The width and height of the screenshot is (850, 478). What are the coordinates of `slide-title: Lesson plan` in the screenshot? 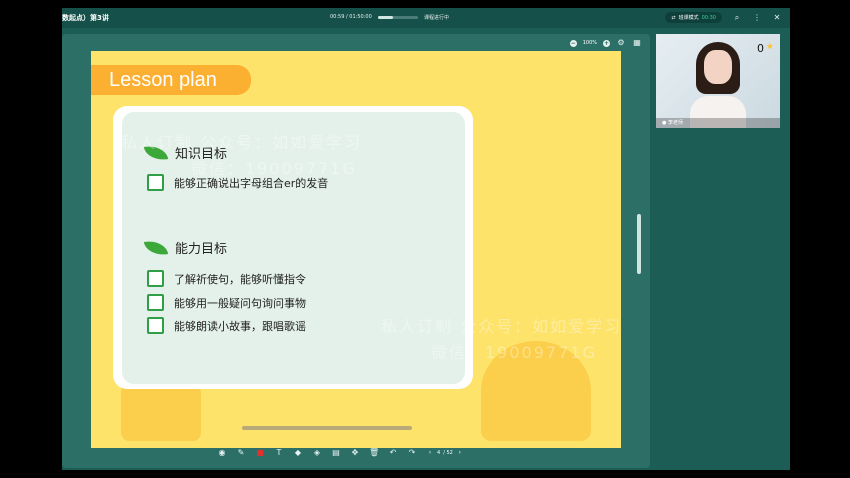 It's located at (163, 80).